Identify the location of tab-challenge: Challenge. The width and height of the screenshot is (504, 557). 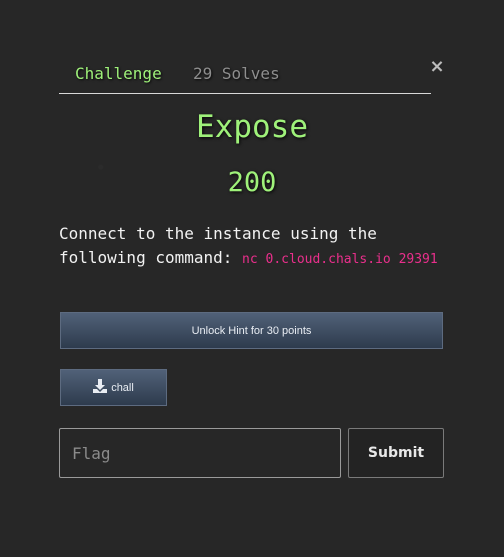
(118, 73).